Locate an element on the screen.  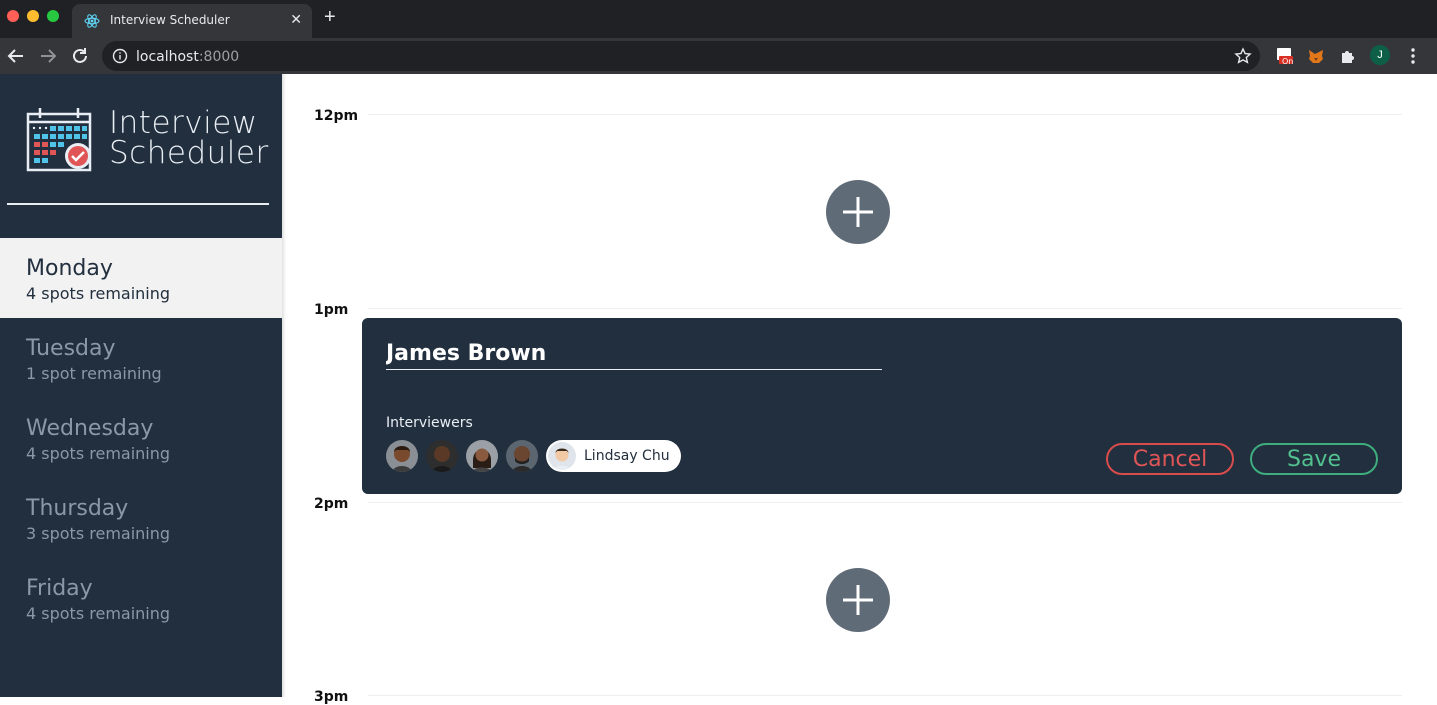
new-tab-button: + is located at coordinates (330, 17).